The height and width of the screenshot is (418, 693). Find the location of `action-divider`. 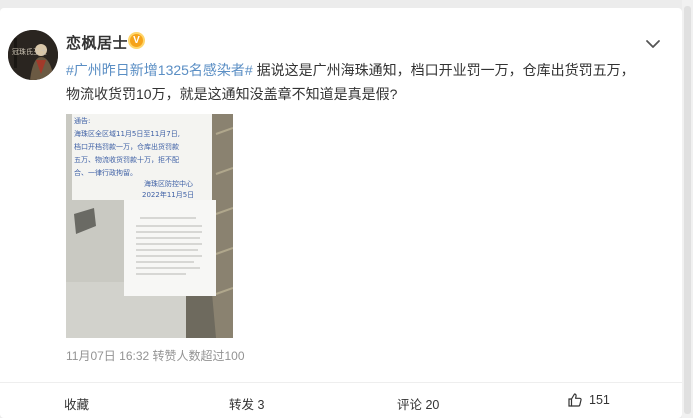

action-divider is located at coordinates (341, 382).